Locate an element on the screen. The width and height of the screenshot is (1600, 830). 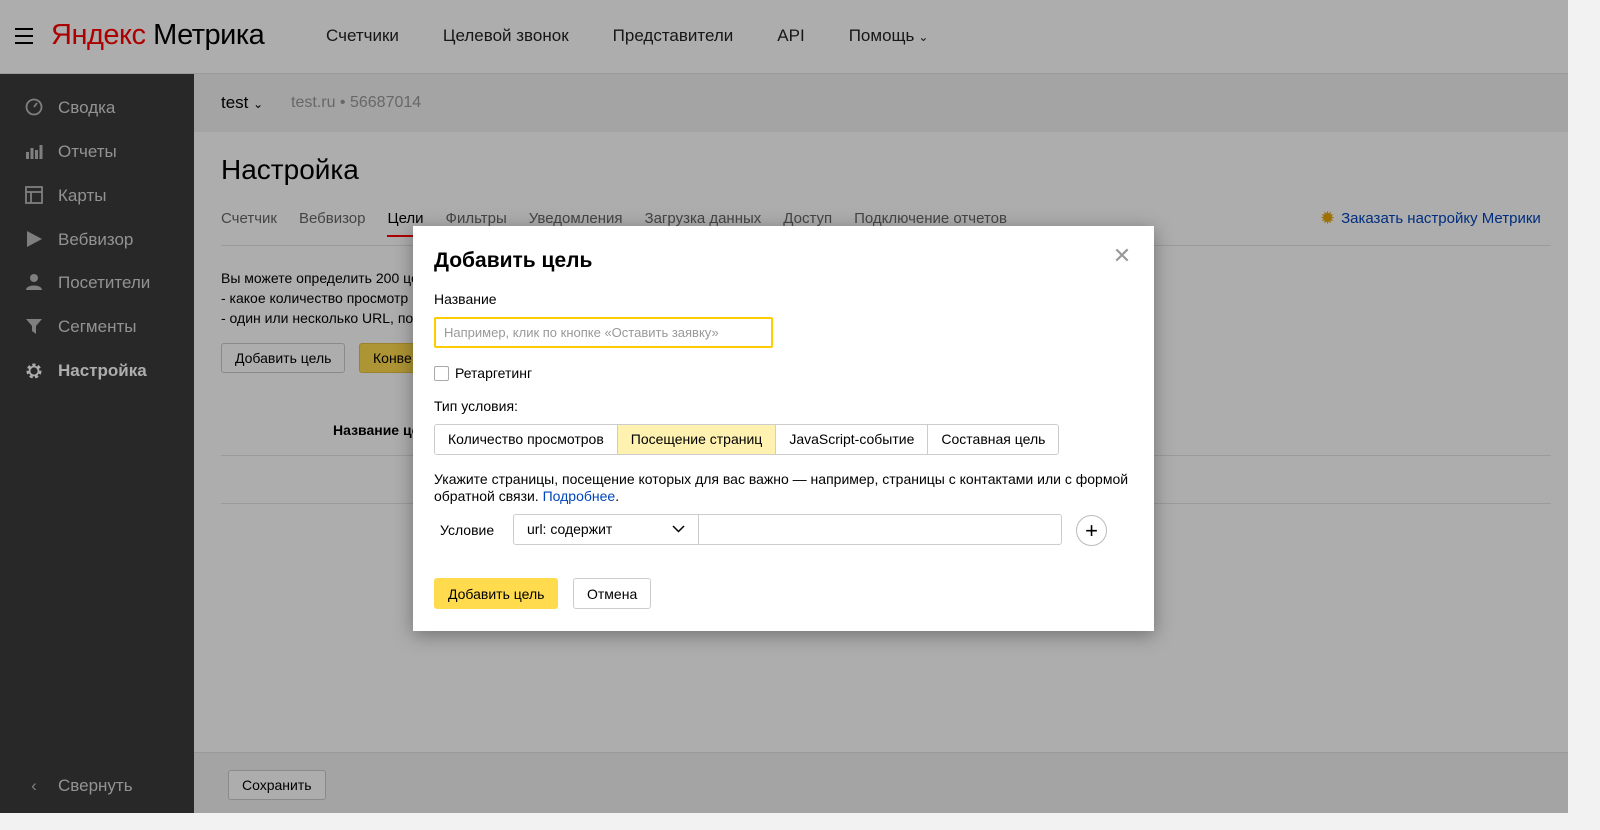
condition-label: Условие is located at coordinates (467, 530).